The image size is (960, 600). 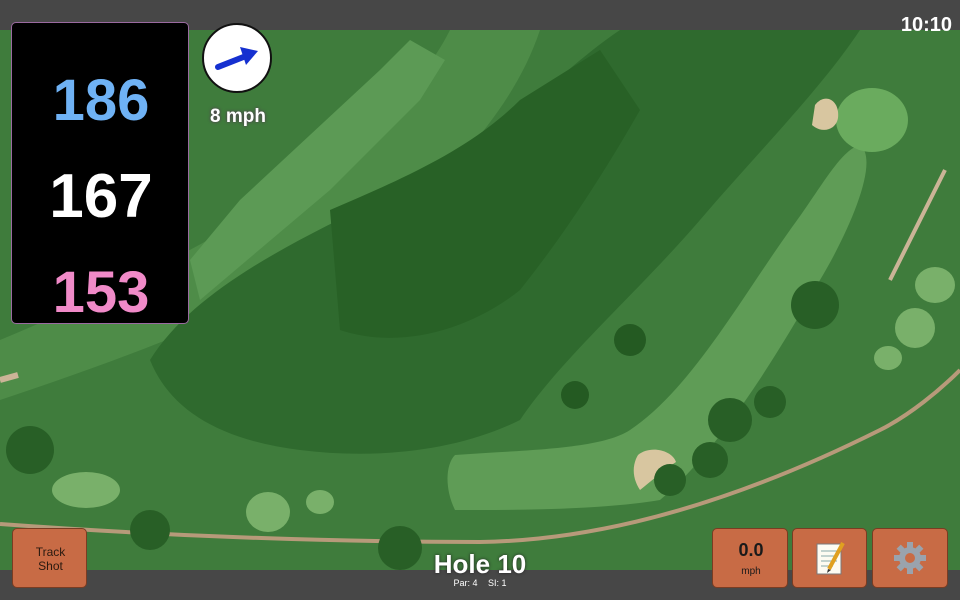 I want to click on yardage-panel: 186 167 153, so click(x=100, y=173).